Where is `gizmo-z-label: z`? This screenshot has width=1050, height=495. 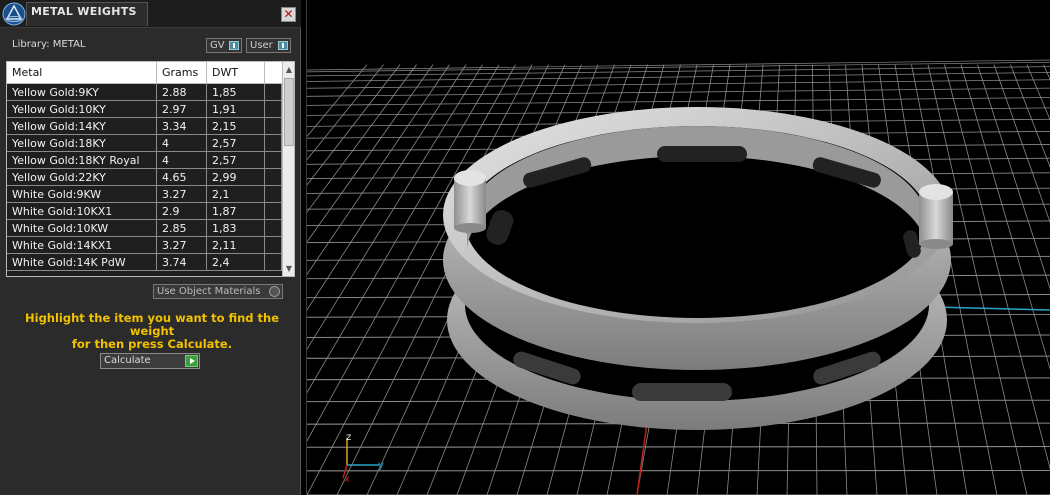 gizmo-z-label: z is located at coordinates (348, 437).